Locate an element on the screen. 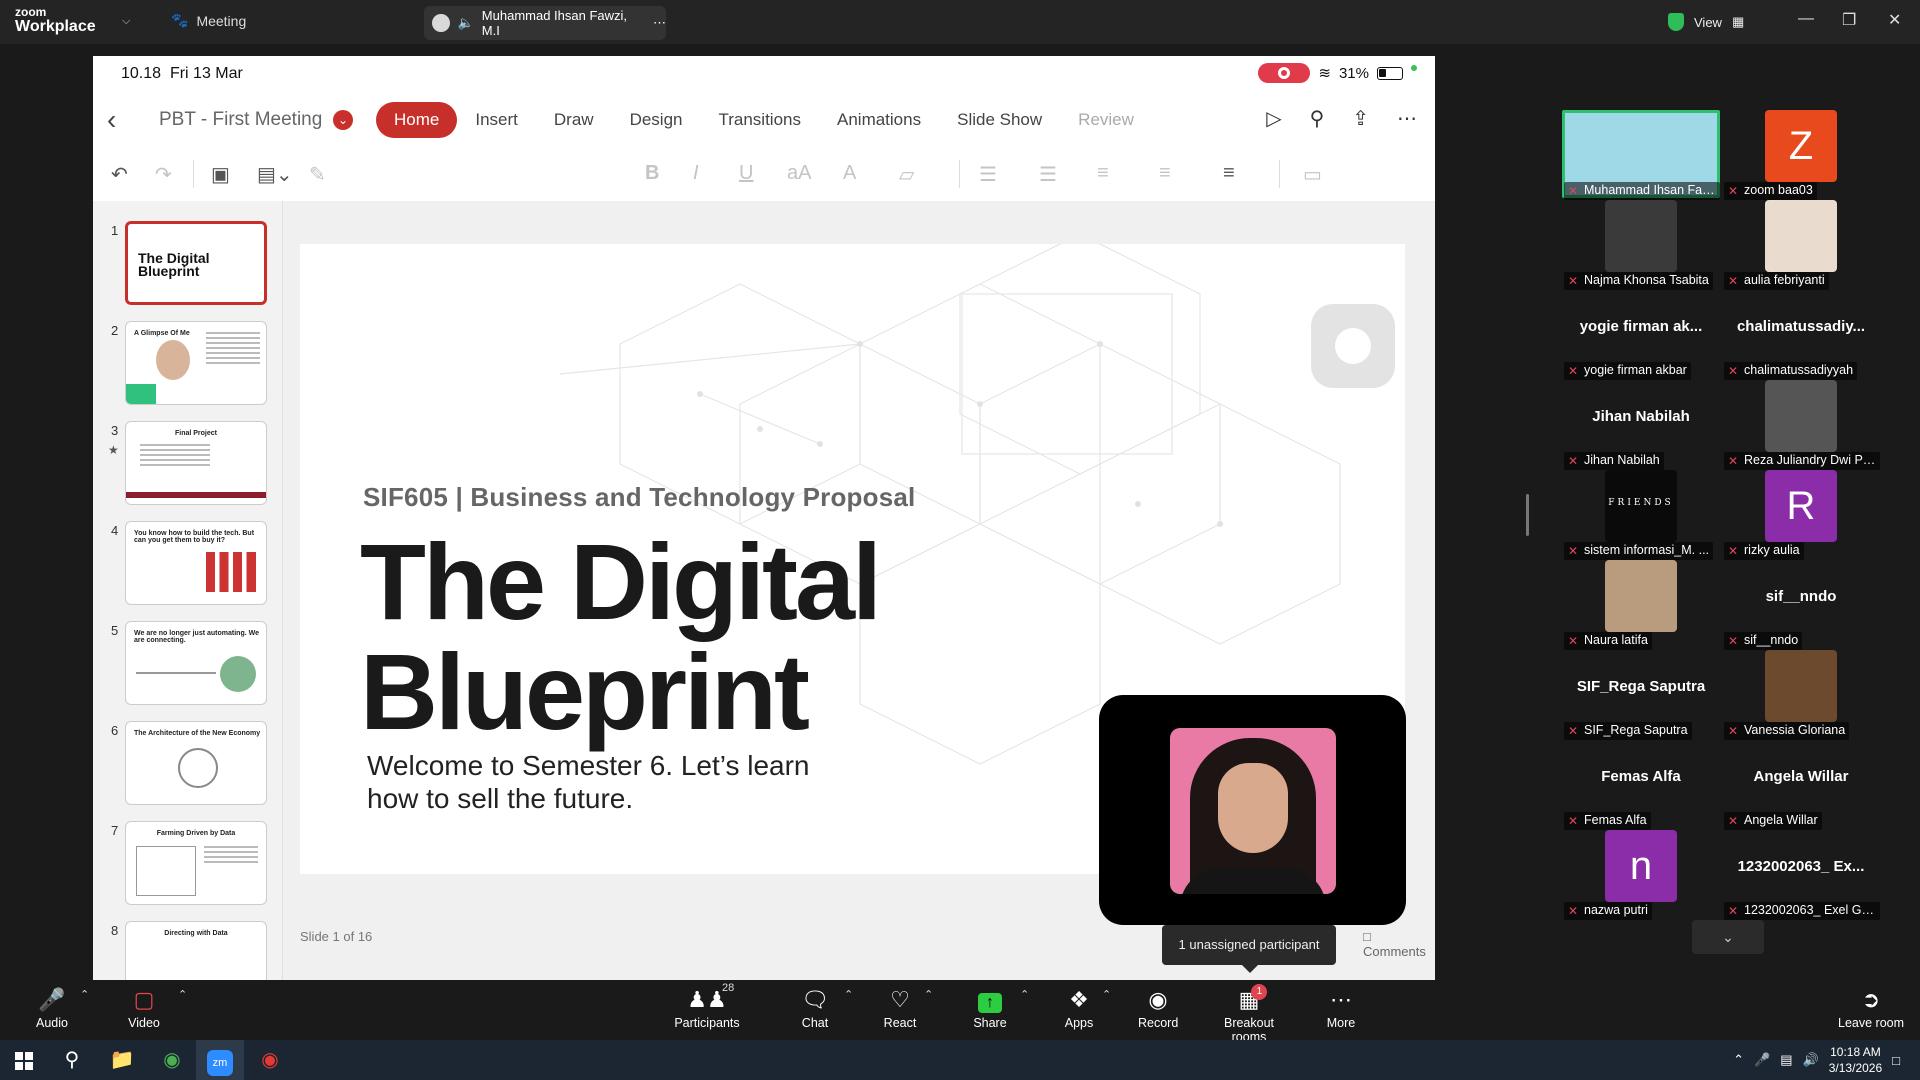 This screenshot has height=1080, width=1920. tab-transitions: Transitions is located at coordinates (759, 120).